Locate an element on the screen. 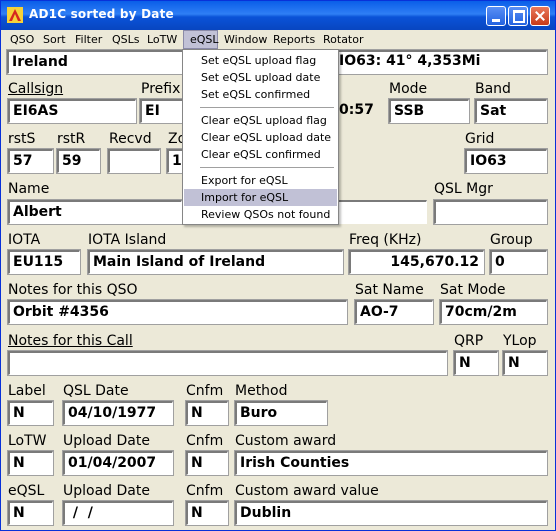 The width and height of the screenshot is (556, 531). iota-input: EU115 is located at coordinates (44, 262).